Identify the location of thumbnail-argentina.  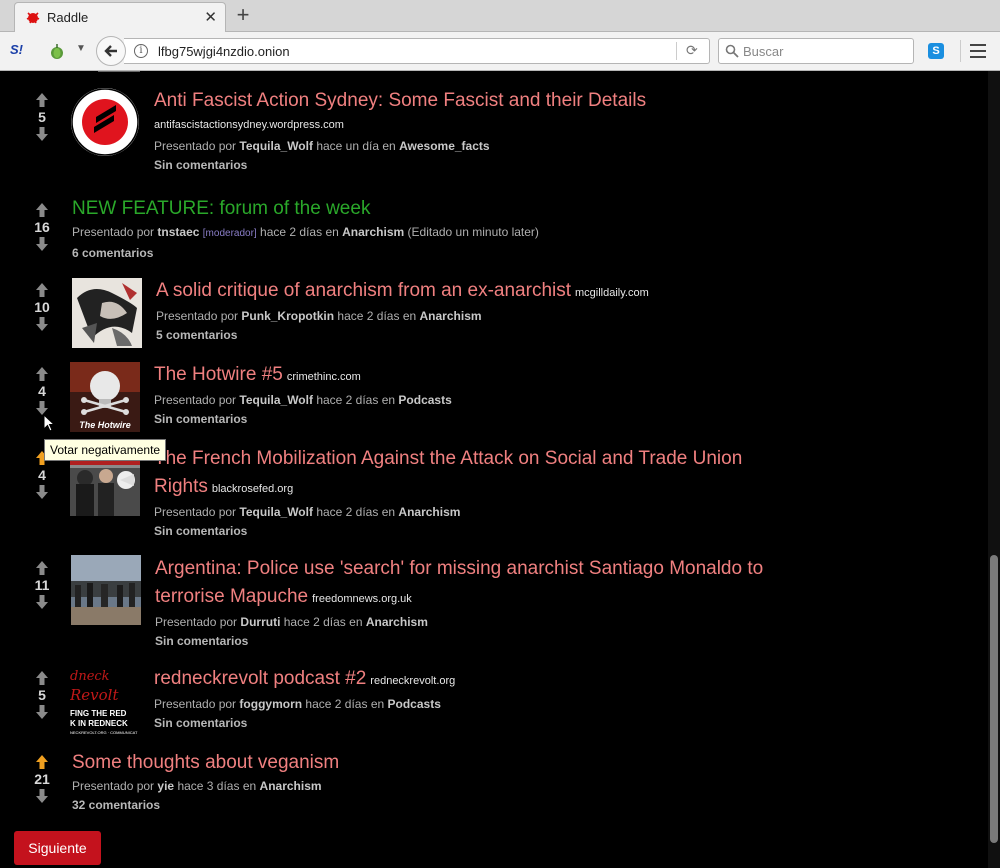
(106, 590).